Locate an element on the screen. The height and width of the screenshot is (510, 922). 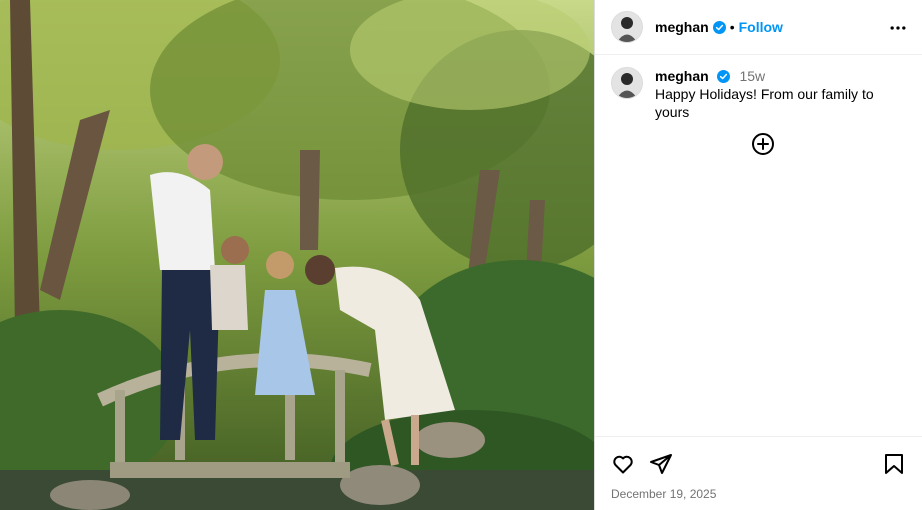
caption-text: Happy Holidays! From our family to yours is located at coordinates (764, 103).